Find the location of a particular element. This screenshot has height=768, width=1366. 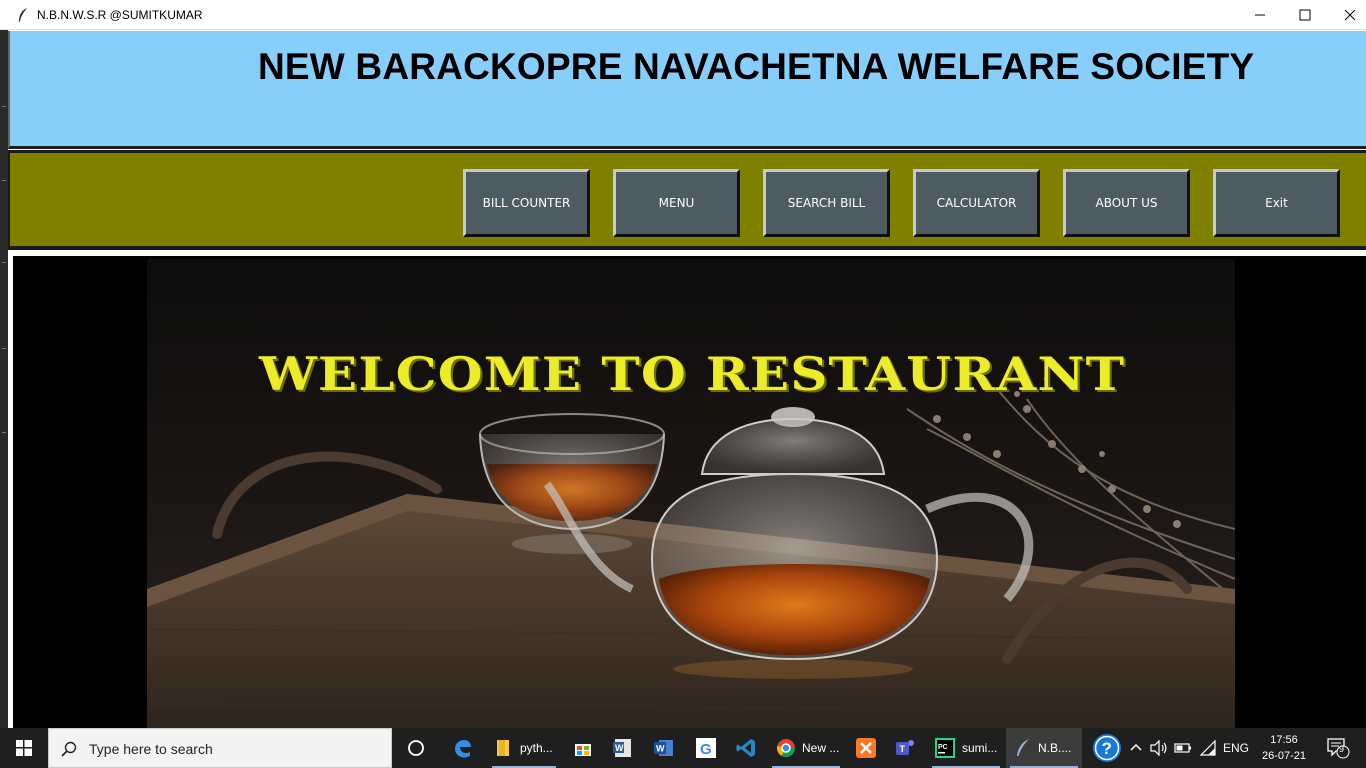

teams-icon: T is located at coordinates (905, 747).